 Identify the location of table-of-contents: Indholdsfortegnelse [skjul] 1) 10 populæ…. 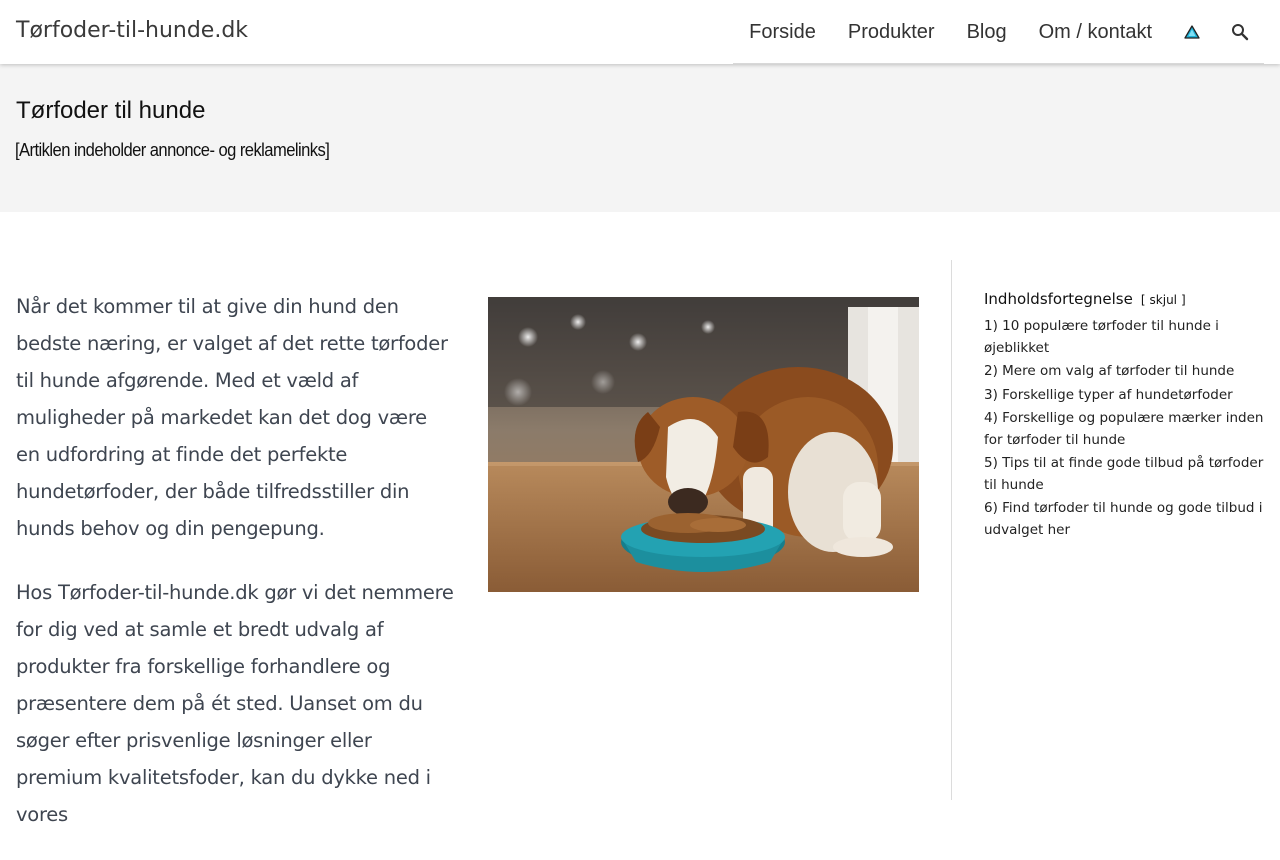
(1124, 416).